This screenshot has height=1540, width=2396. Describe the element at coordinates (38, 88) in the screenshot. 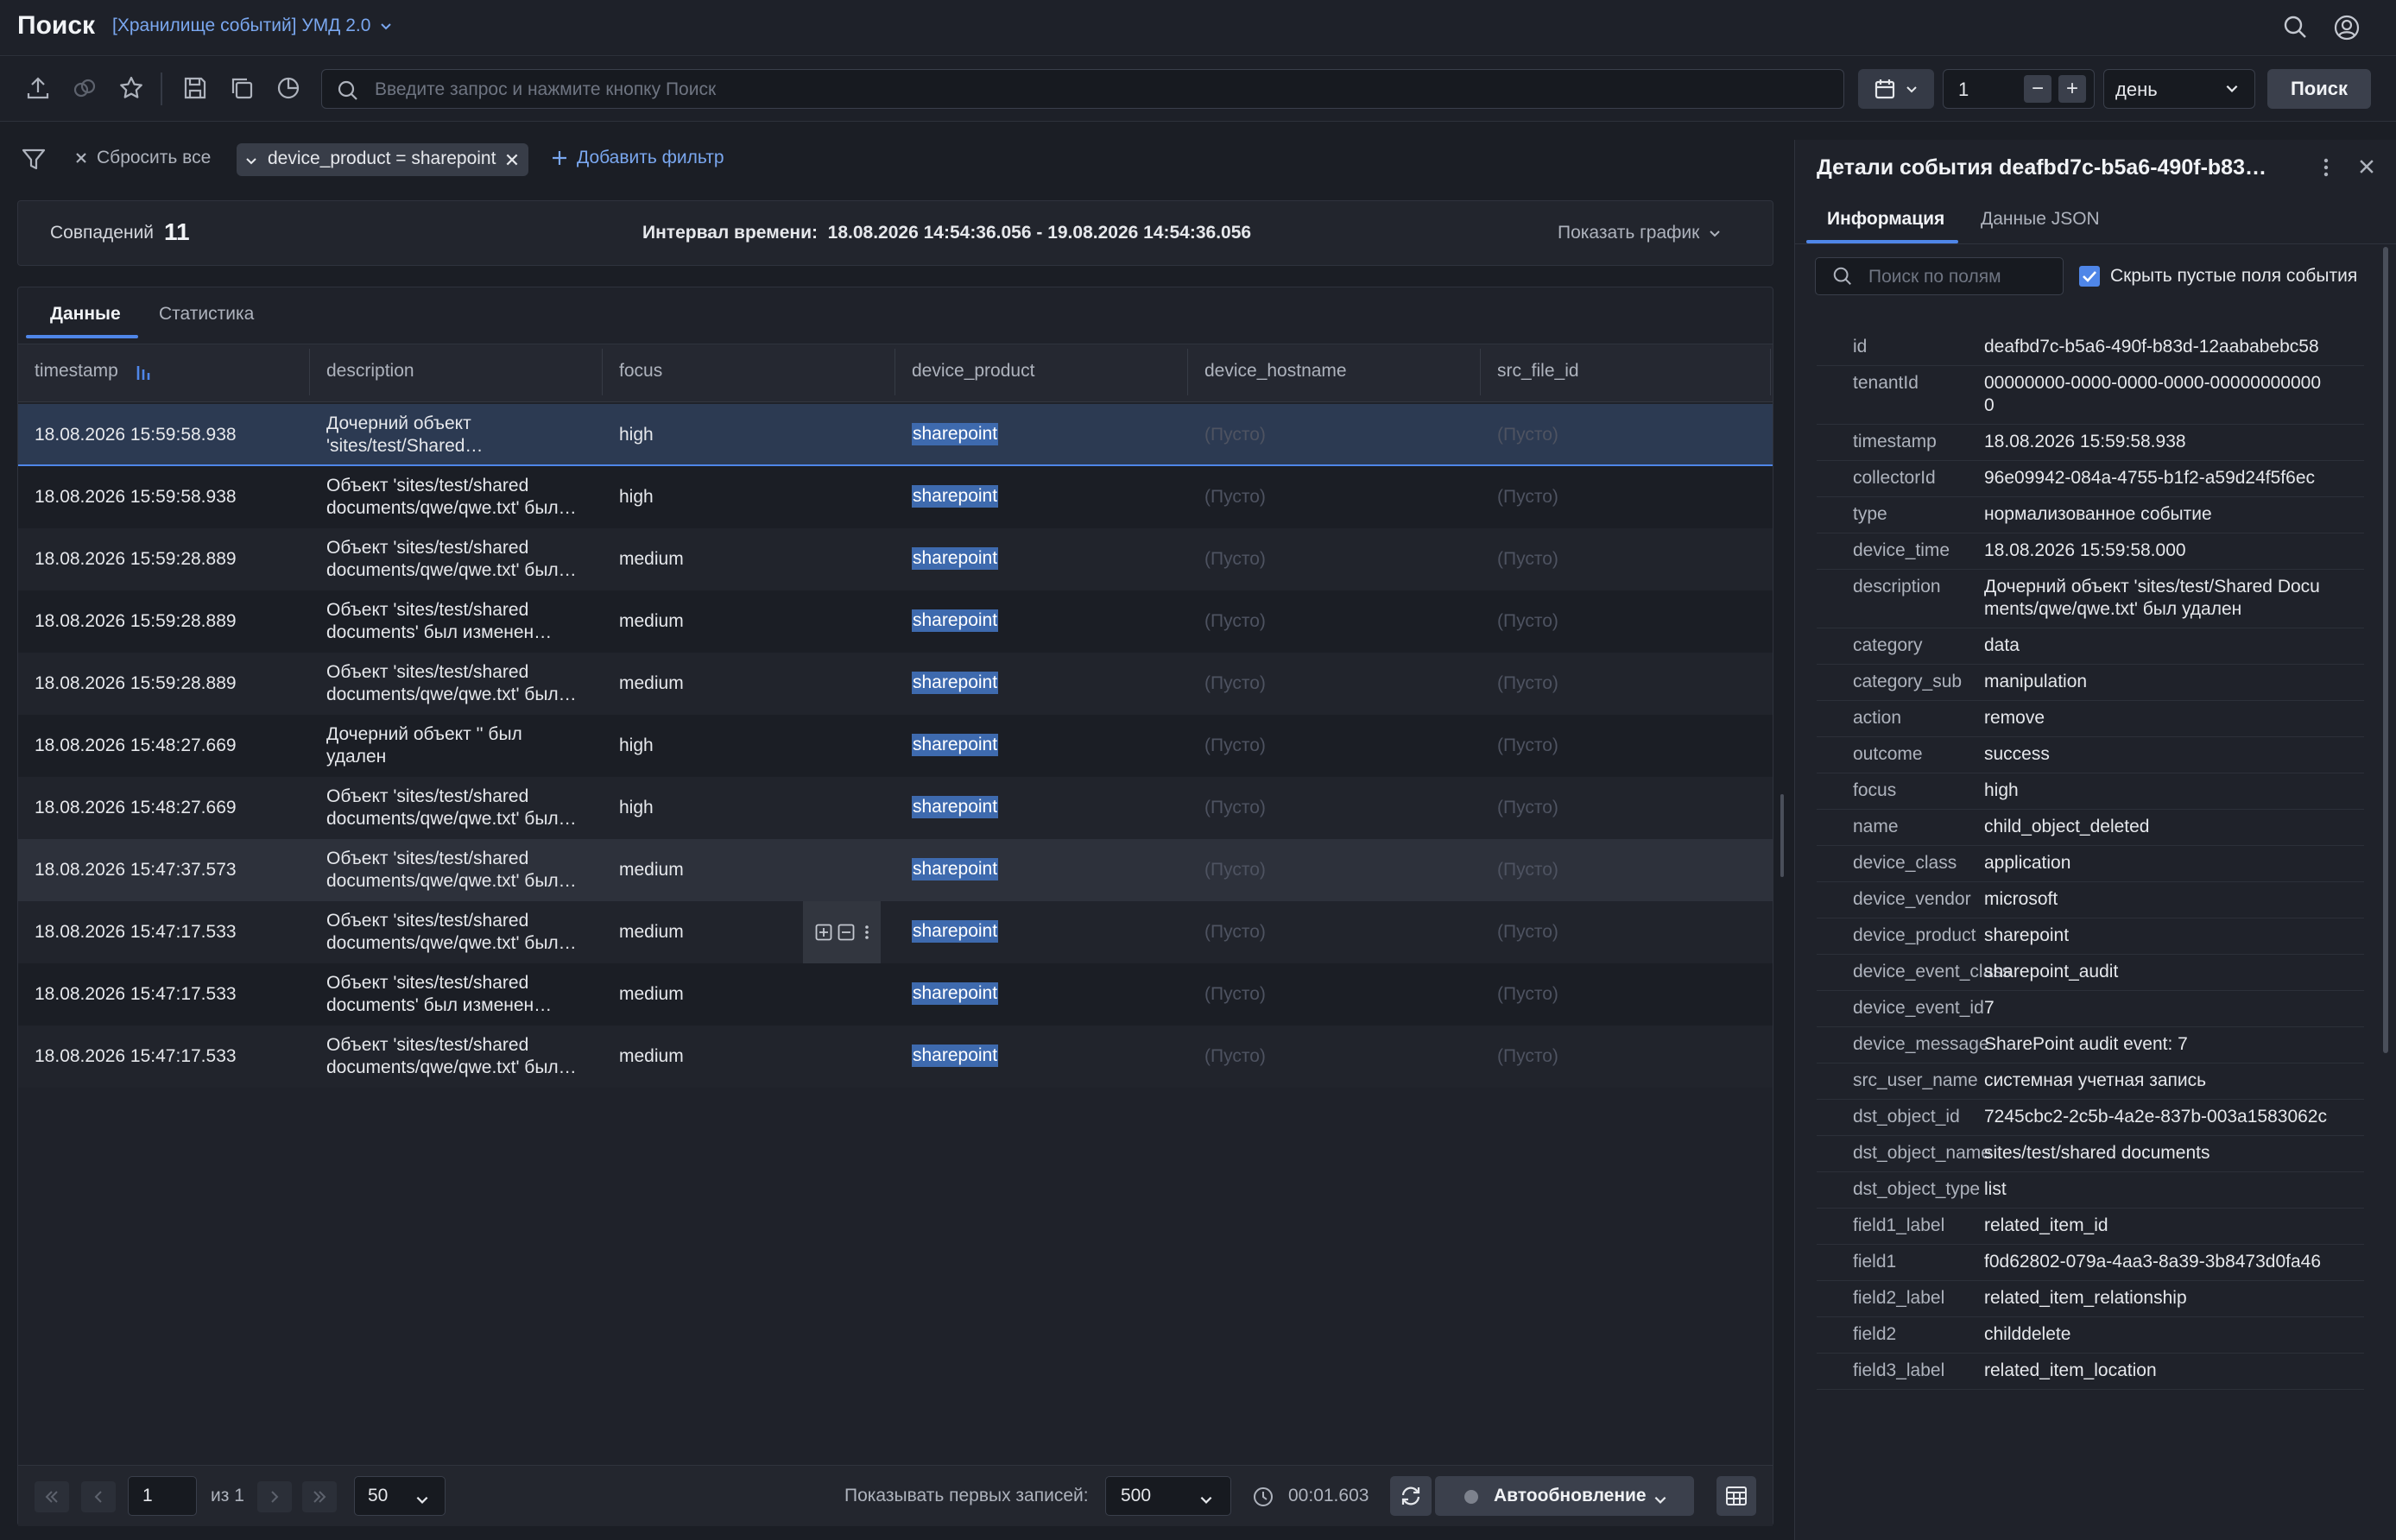

I see `upload-icon` at that location.